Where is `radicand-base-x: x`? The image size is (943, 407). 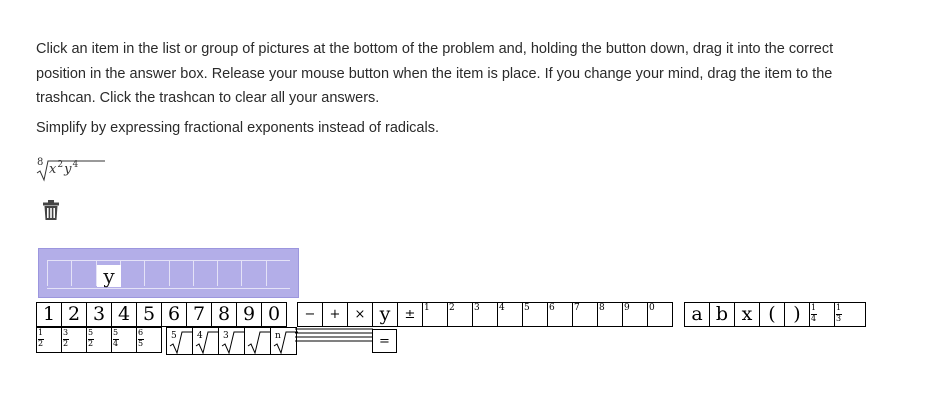
radicand-base-x: x is located at coordinates (53, 169).